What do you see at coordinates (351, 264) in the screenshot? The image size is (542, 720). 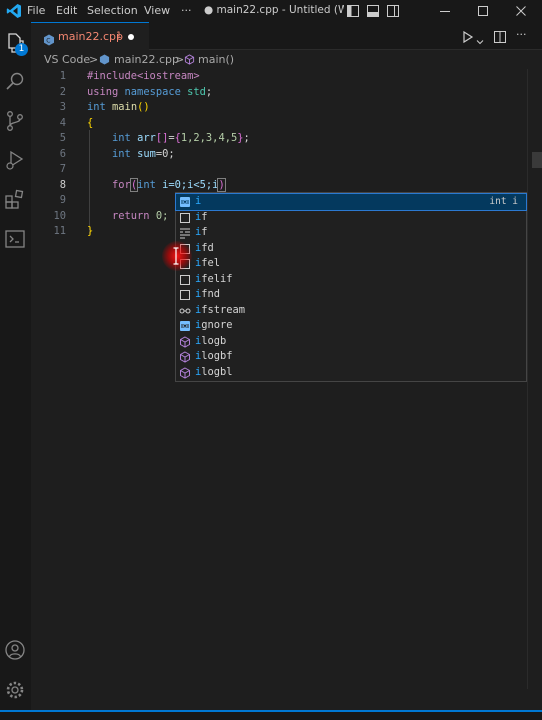 I see `suggestion-item: ifel` at bounding box center [351, 264].